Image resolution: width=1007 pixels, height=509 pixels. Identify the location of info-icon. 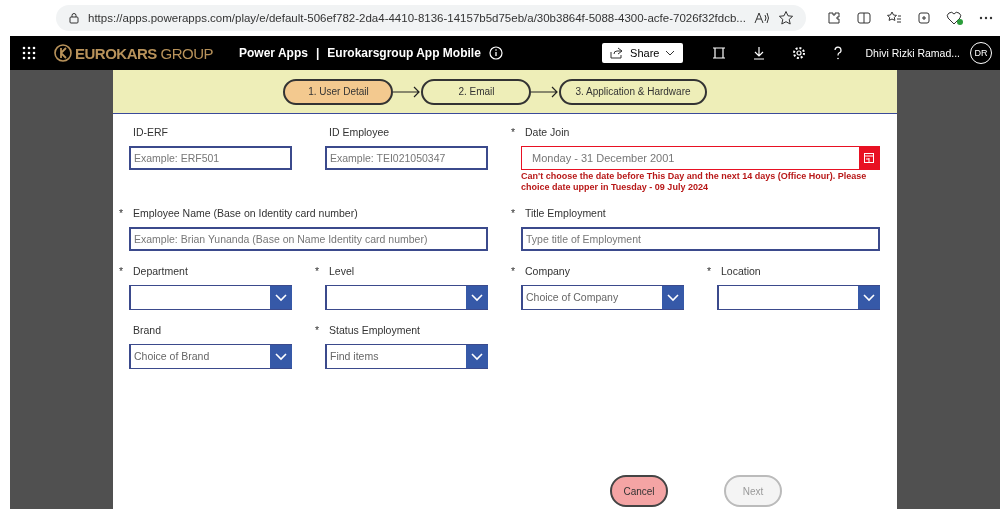
(495, 53).